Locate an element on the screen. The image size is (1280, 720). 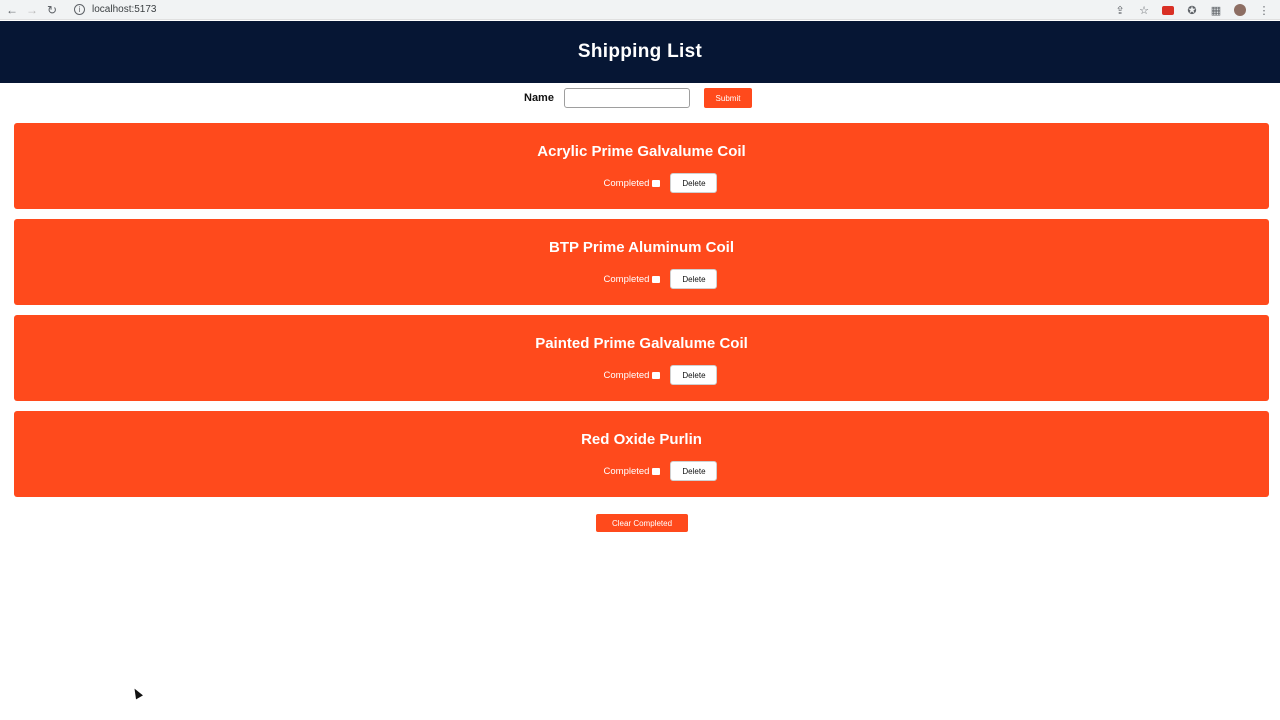
name-input is located at coordinates (627, 98).